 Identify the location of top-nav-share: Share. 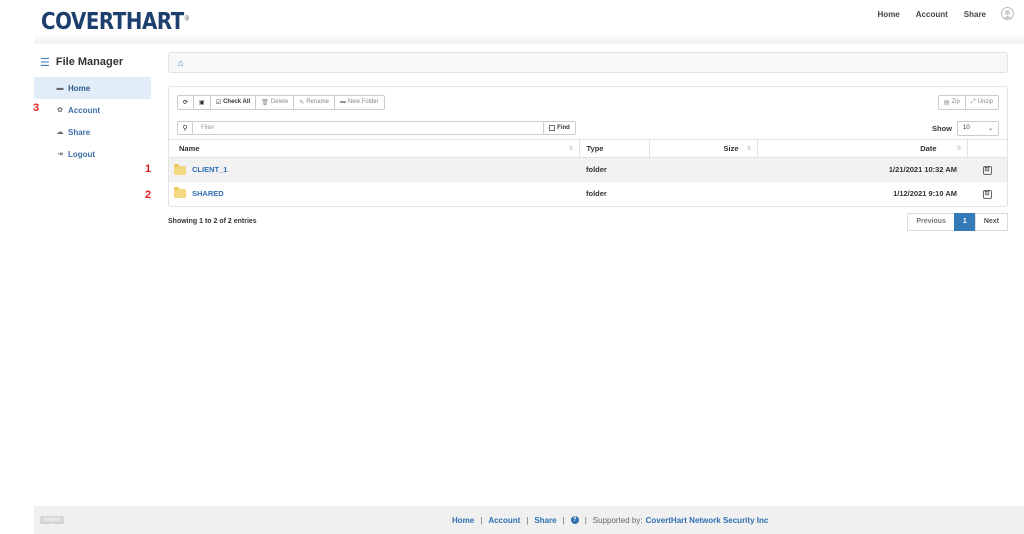
(975, 14).